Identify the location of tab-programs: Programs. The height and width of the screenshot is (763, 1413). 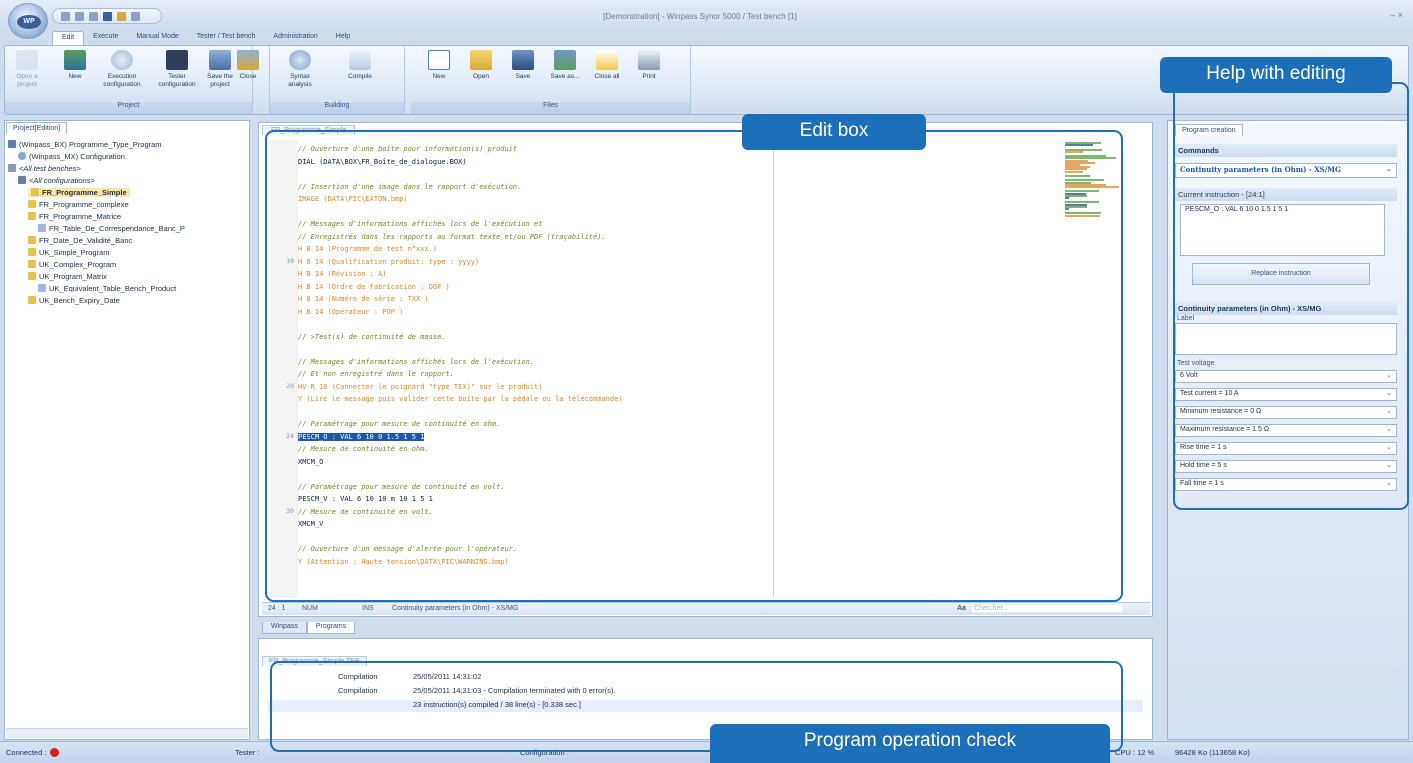
(331, 628).